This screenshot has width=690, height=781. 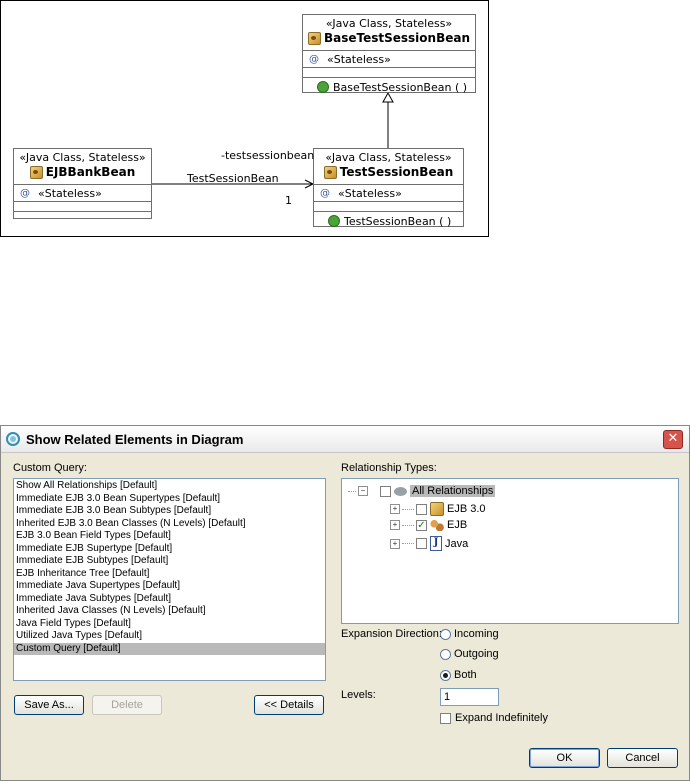 I want to click on both-radio: Both, so click(x=458, y=675).